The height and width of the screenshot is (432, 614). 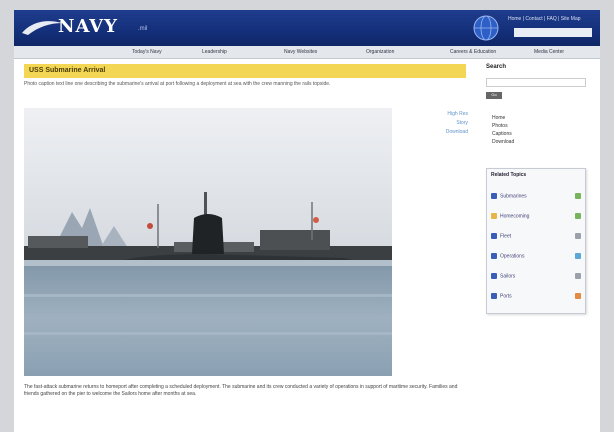 What do you see at coordinates (88, 26) in the screenshot?
I see `site-logo: NAVY` at bounding box center [88, 26].